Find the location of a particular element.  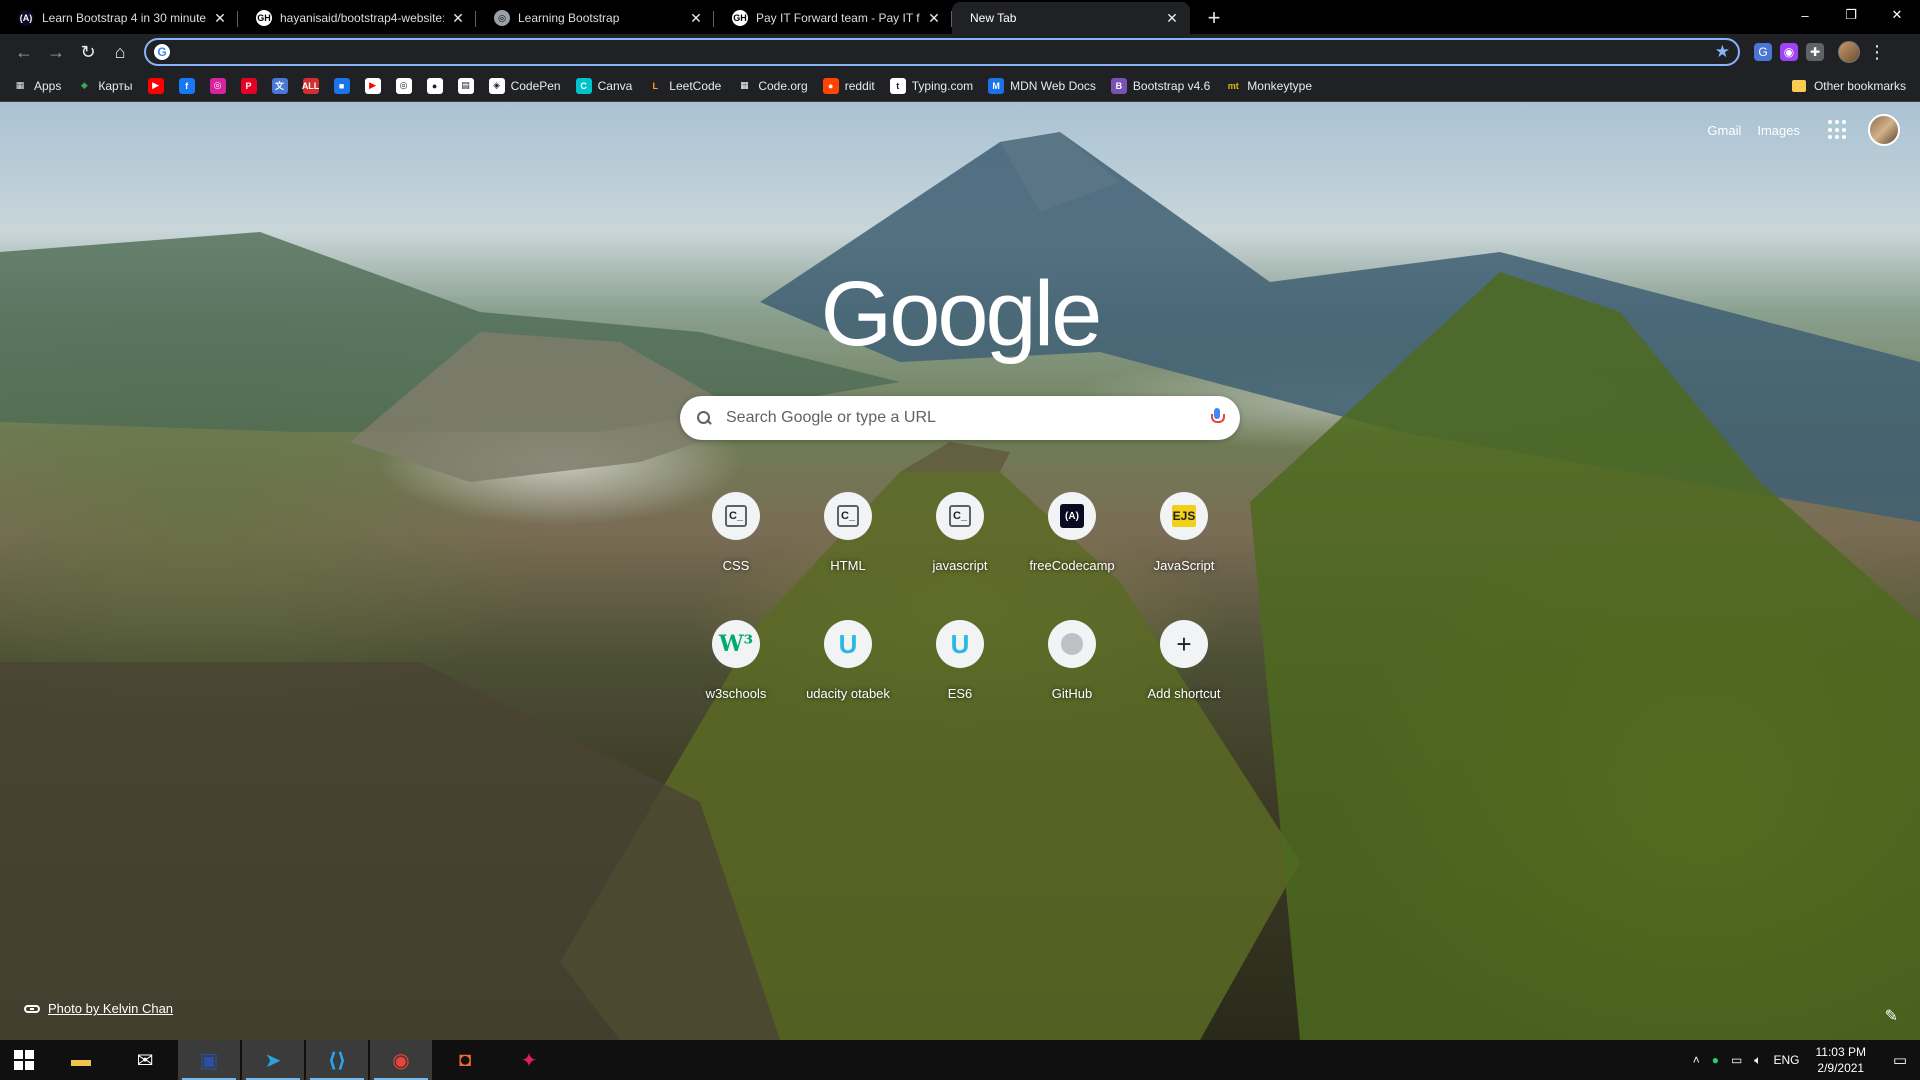

translate-icon: G is located at coordinates (1763, 52).